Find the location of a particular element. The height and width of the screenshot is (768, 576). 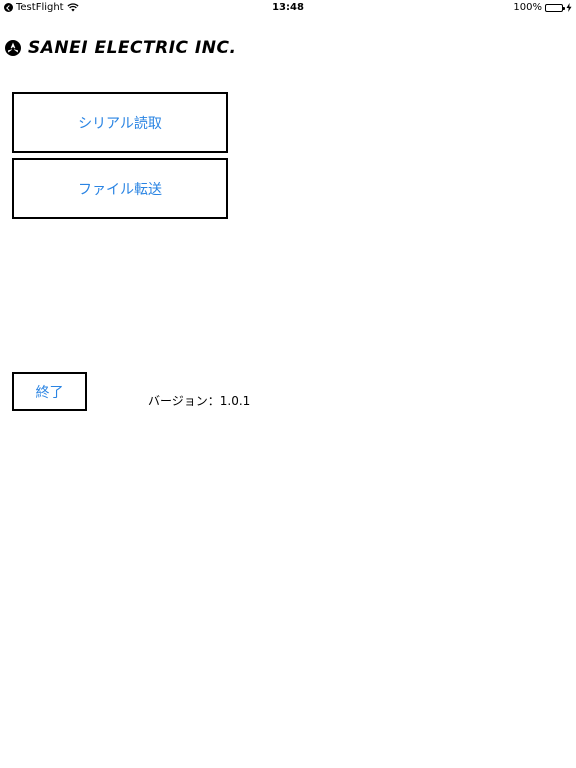

serial-read-label: シリアル読取 is located at coordinates (120, 123).